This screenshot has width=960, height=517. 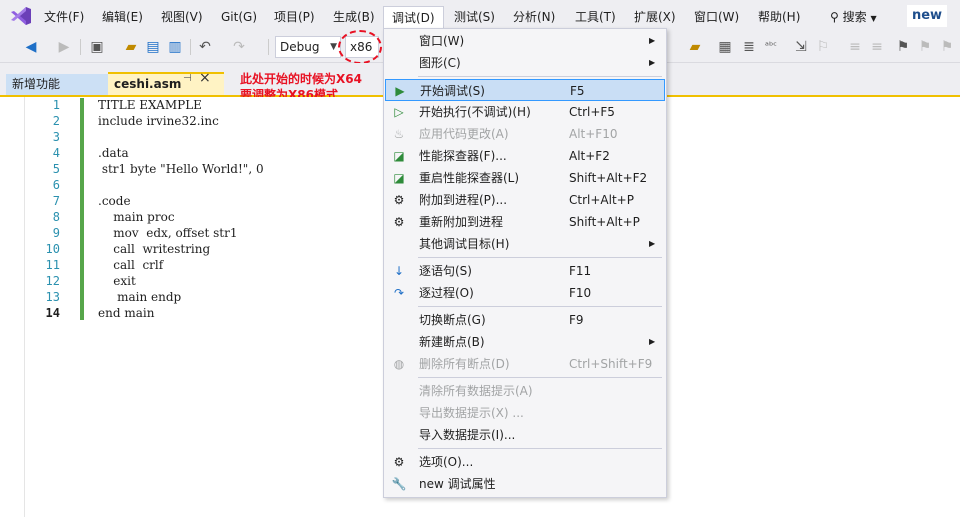 What do you see at coordinates (655, 17) in the screenshot?
I see `menu-extensions: 扩展(X)` at bounding box center [655, 17].